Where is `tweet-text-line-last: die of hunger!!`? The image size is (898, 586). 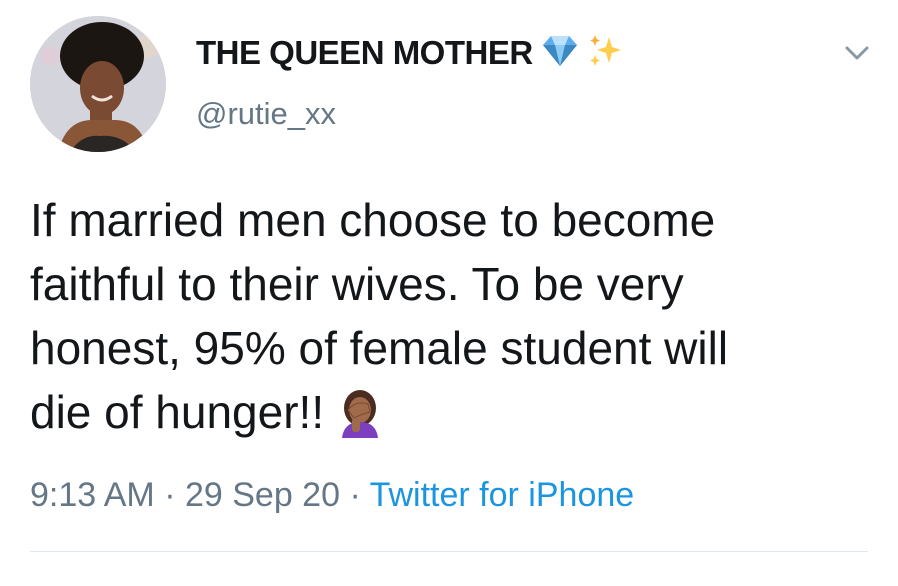 tweet-text-line-last: die of hunger!! is located at coordinates (455, 417).